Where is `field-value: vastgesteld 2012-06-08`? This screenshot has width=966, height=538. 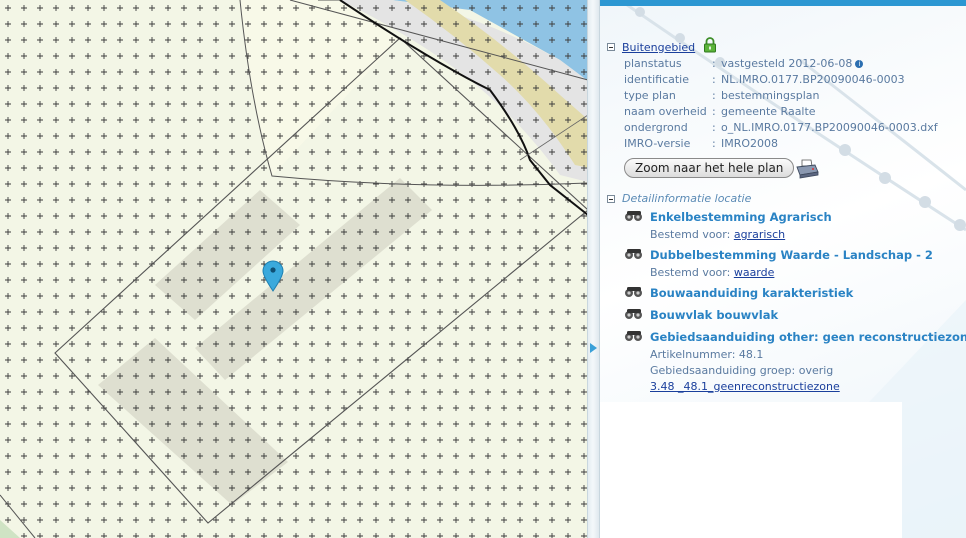 field-value: vastgesteld 2012-06-08 is located at coordinates (787, 63).